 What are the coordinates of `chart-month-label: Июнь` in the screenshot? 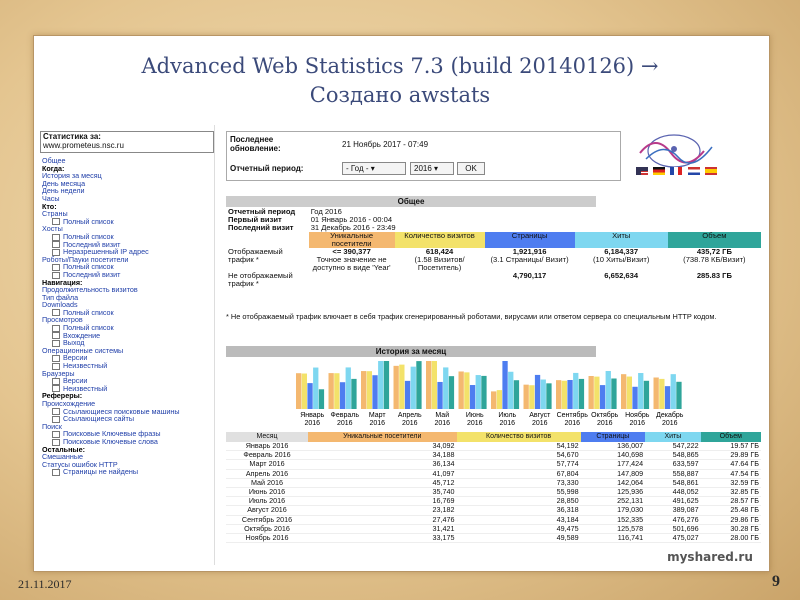 It's located at (475, 415).